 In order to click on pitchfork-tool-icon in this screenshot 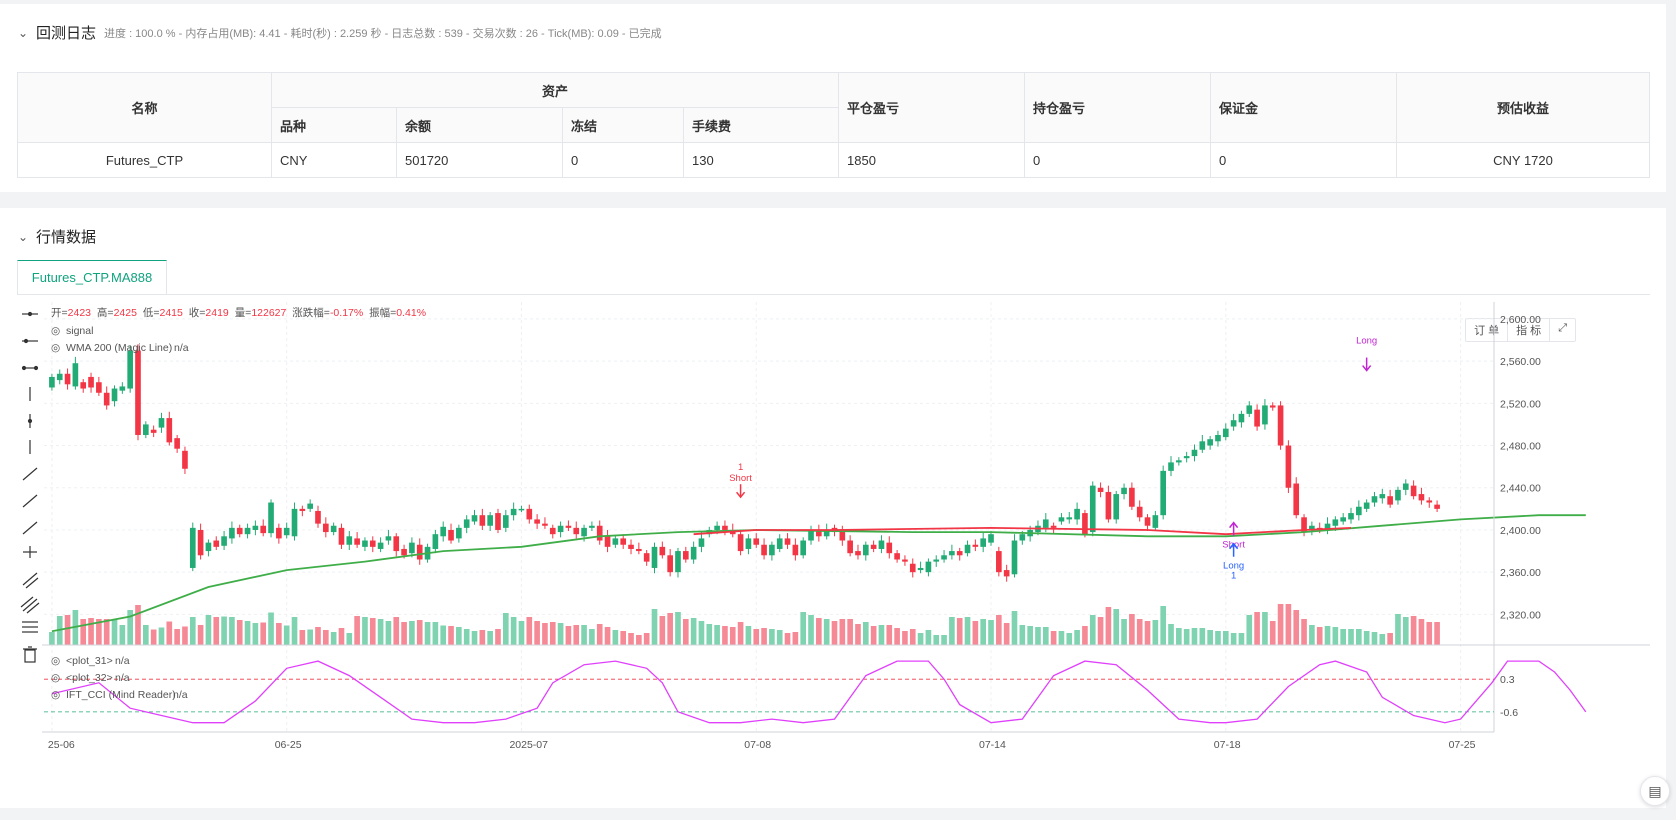, I will do `click(30, 605)`.